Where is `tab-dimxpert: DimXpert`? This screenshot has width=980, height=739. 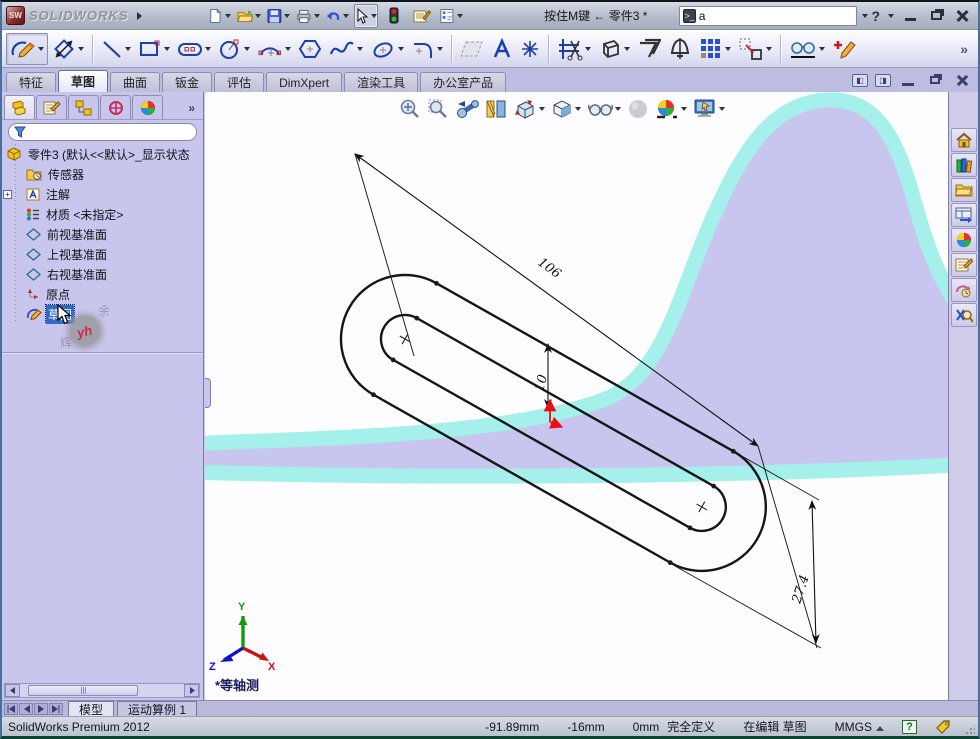
tab-dimxpert: DimXpert is located at coordinates (304, 82).